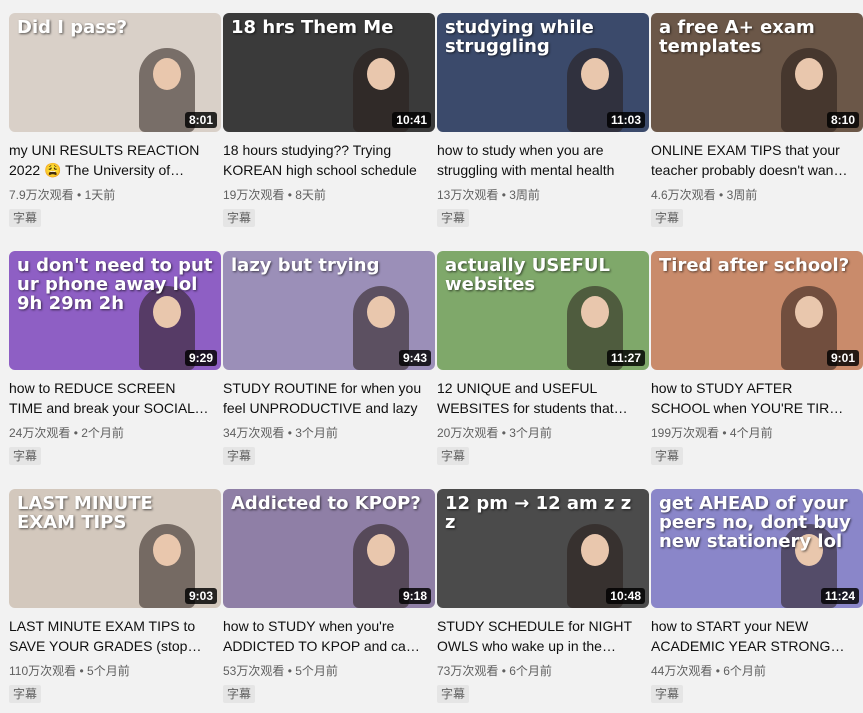 The image size is (863, 713). What do you see at coordinates (40, 433) in the screenshot?
I see `view-count: 24万次观看` at bounding box center [40, 433].